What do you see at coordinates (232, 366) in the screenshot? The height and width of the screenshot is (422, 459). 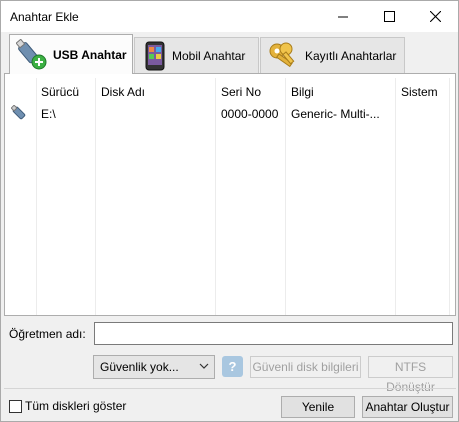 I see `help-icon: ?` at bounding box center [232, 366].